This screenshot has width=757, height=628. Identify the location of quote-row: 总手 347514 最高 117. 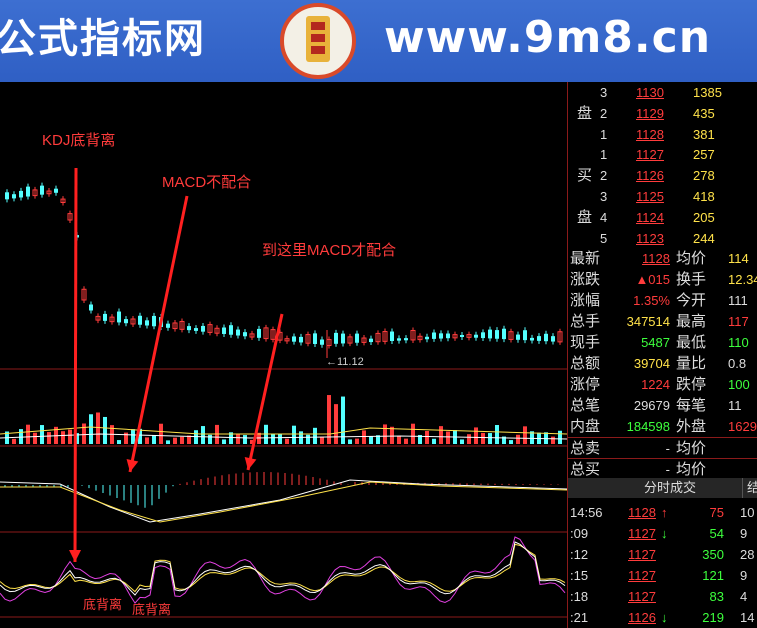
(662, 321).